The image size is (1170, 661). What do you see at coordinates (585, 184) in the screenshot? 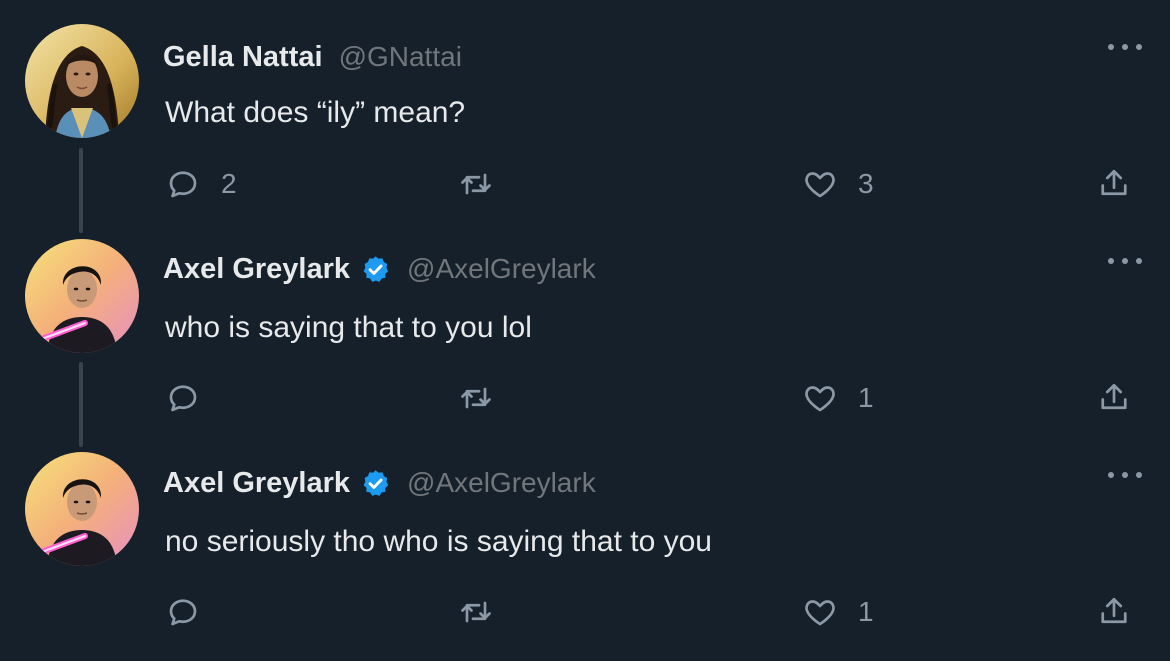
I see `tweet-actions: 2 3` at bounding box center [585, 184].